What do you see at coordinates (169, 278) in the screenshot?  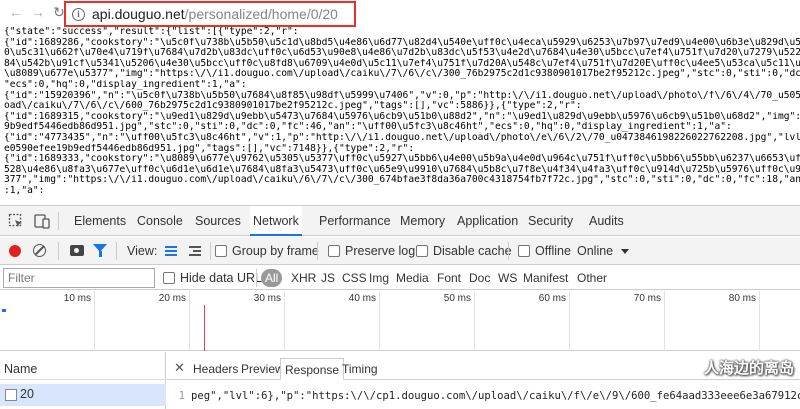 I see `hide-data-urls-checkbox` at bounding box center [169, 278].